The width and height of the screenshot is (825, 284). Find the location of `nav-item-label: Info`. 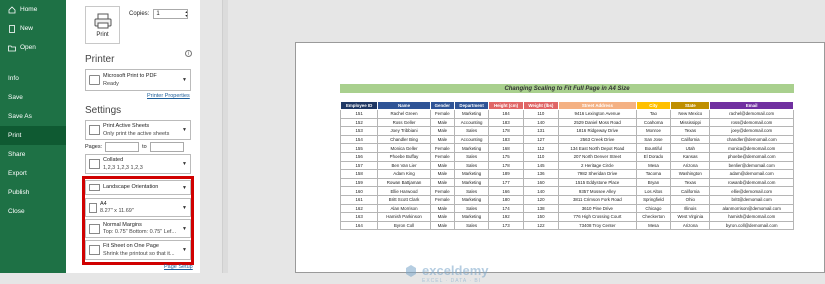

nav-item-label: Info is located at coordinates (13, 78).